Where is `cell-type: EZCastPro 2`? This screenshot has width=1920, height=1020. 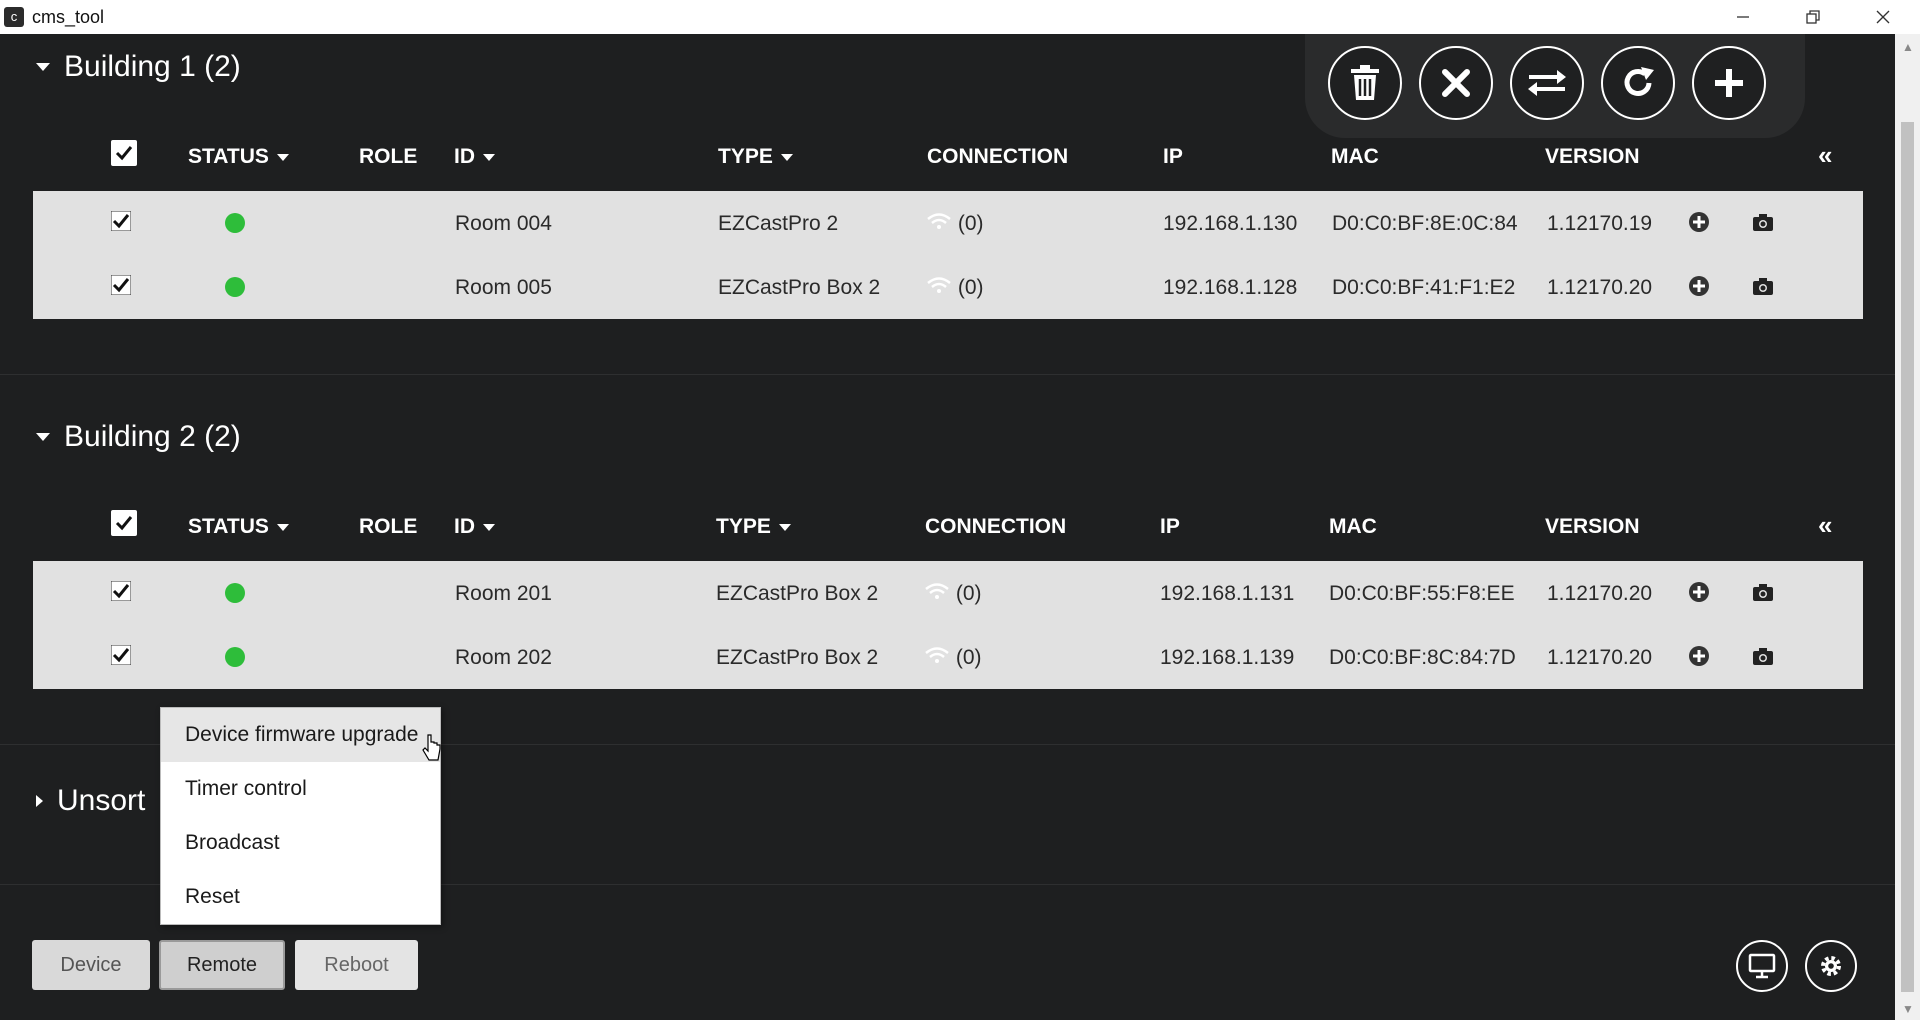 cell-type: EZCastPro 2 is located at coordinates (778, 223).